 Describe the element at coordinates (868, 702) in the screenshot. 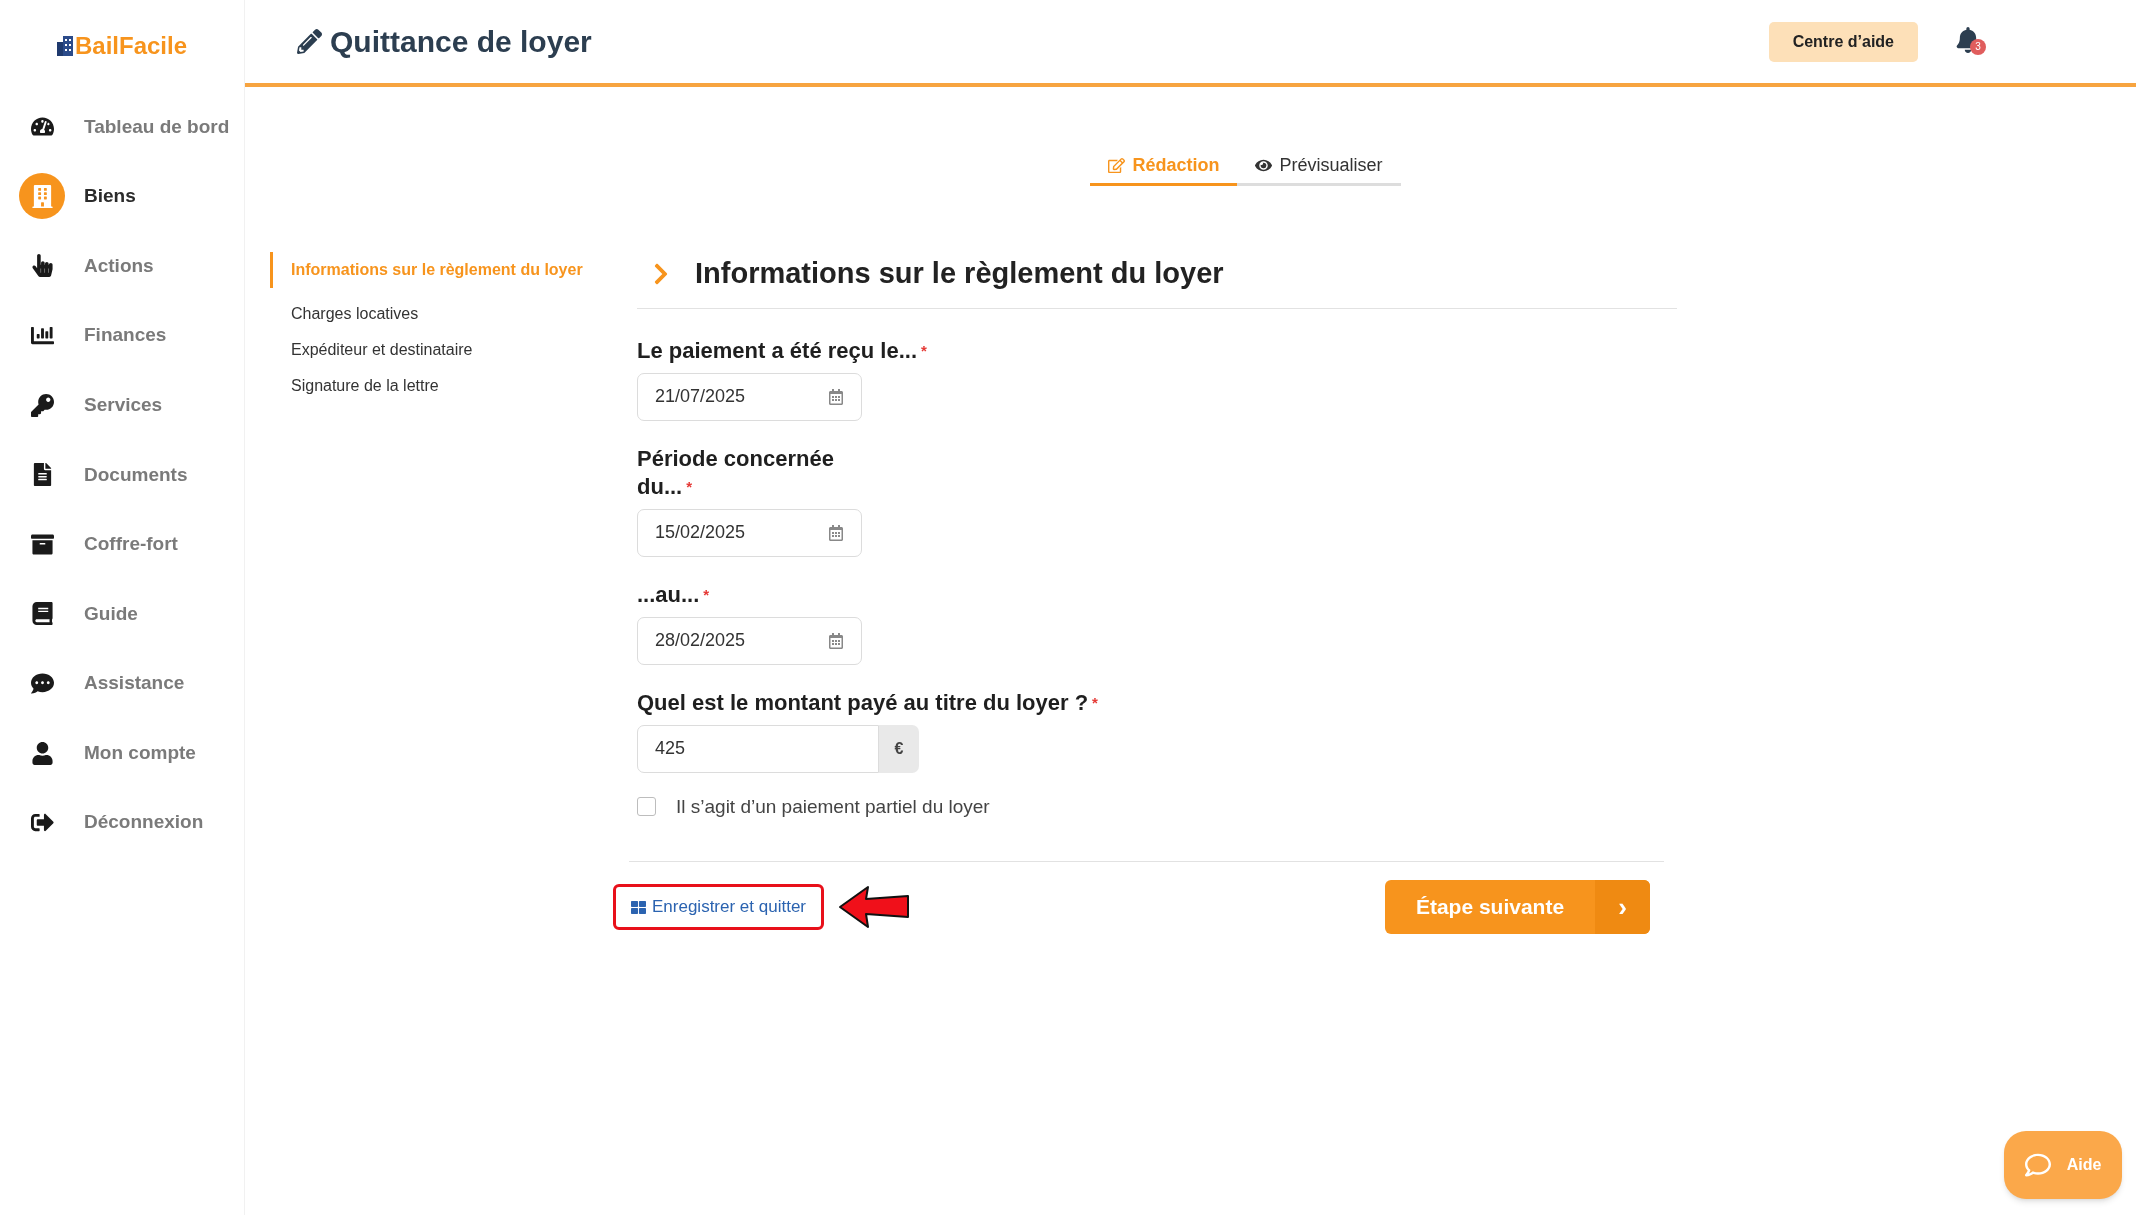

I see `field-label: Quel est le montant payé au titre du loyer ? *` at that location.